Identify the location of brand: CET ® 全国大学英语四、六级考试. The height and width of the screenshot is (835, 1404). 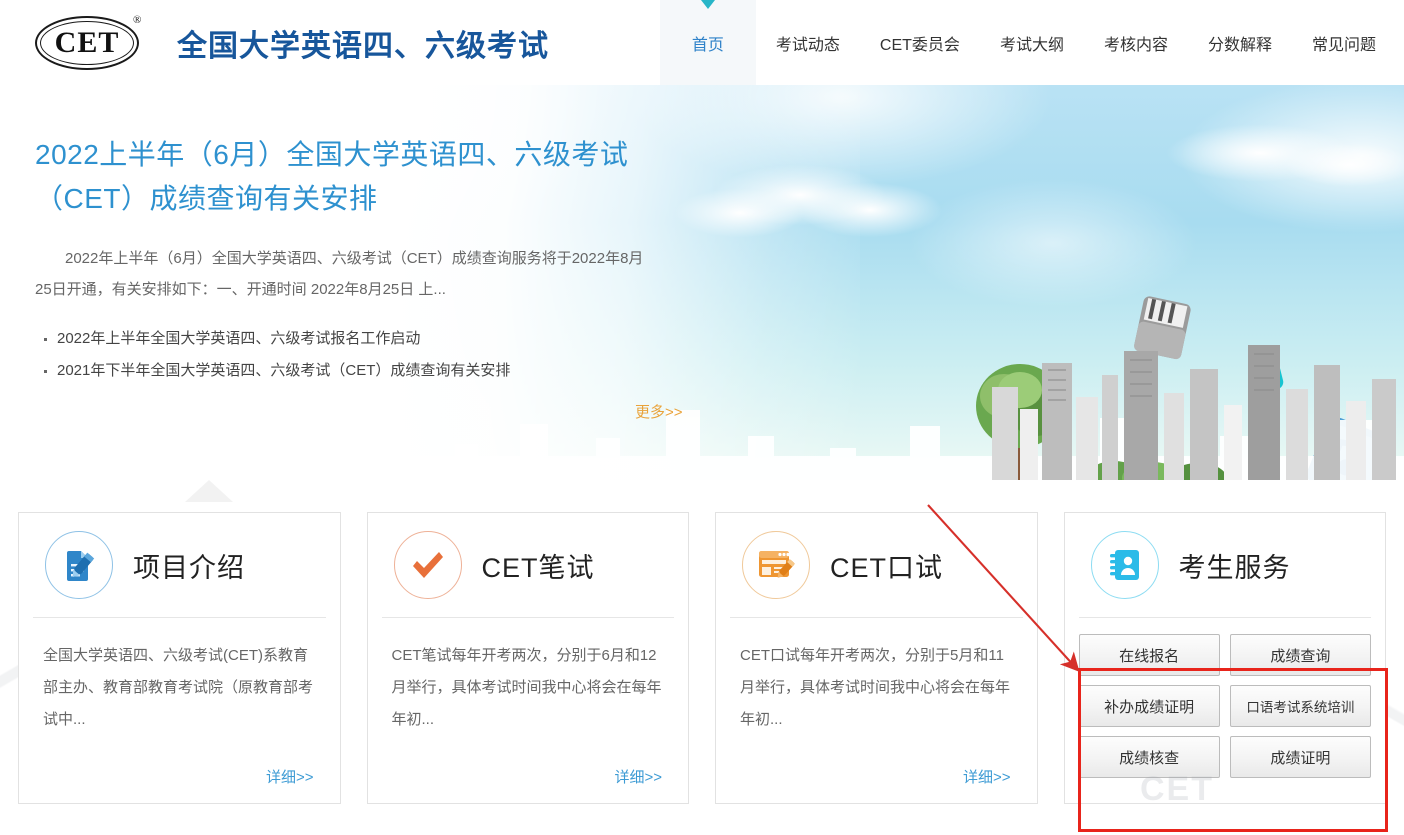
(274, 43).